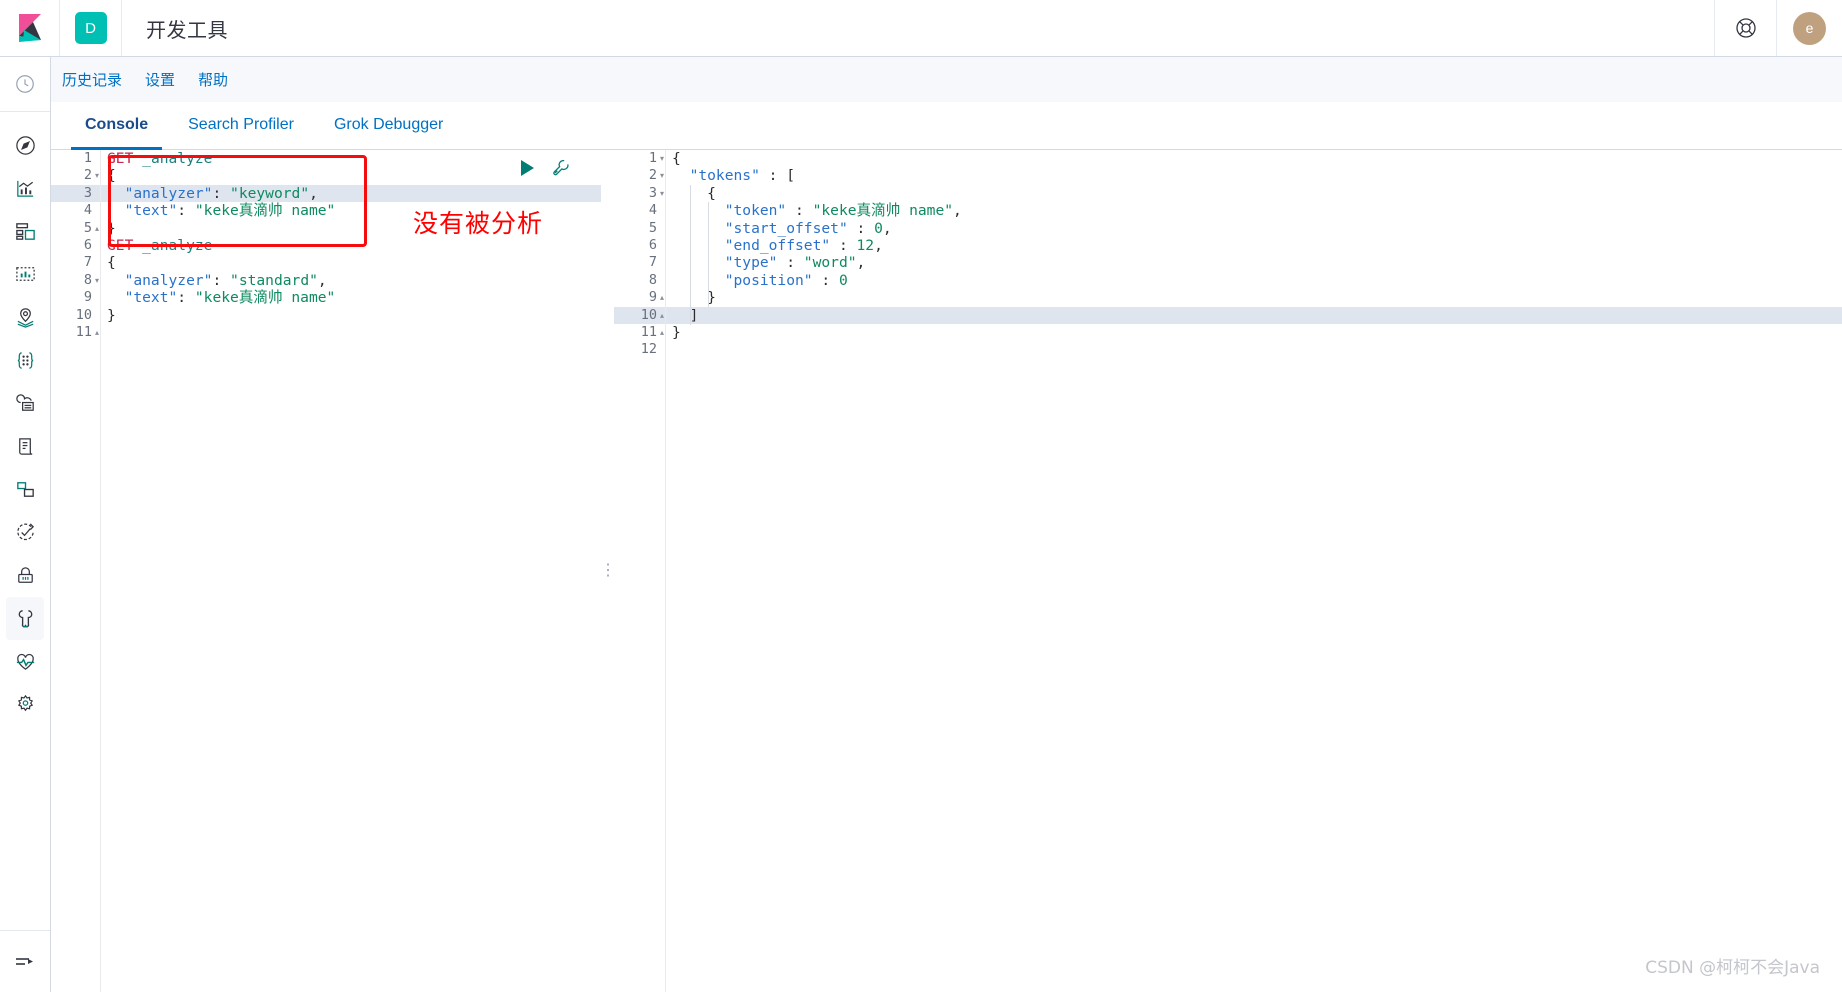 The height and width of the screenshot is (992, 1842). Describe the element at coordinates (87, 297) in the screenshot. I see `line-number: 9` at that location.